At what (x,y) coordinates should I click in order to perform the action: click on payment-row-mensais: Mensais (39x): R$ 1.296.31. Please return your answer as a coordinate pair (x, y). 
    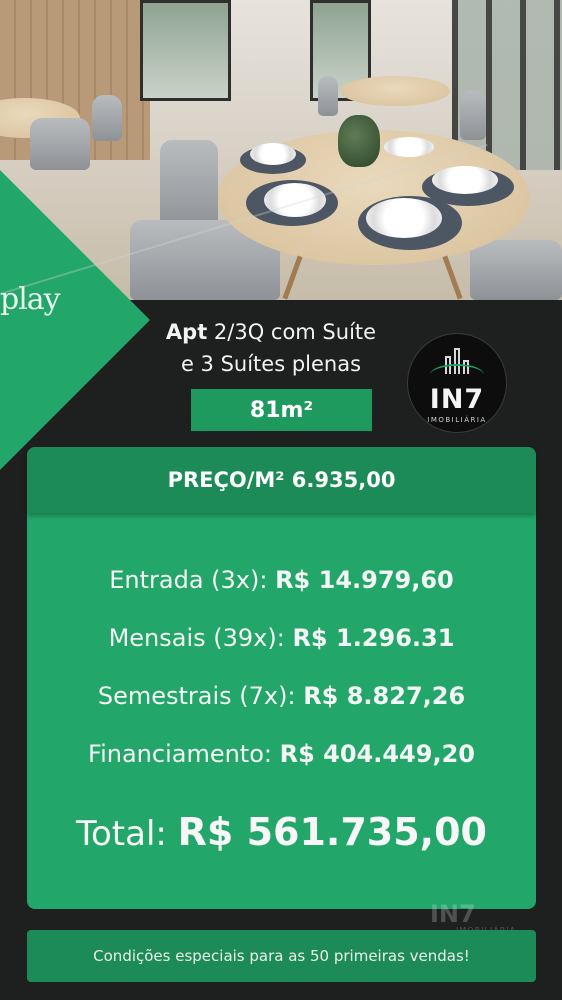
    Looking at the image, I should click on (281, 638).